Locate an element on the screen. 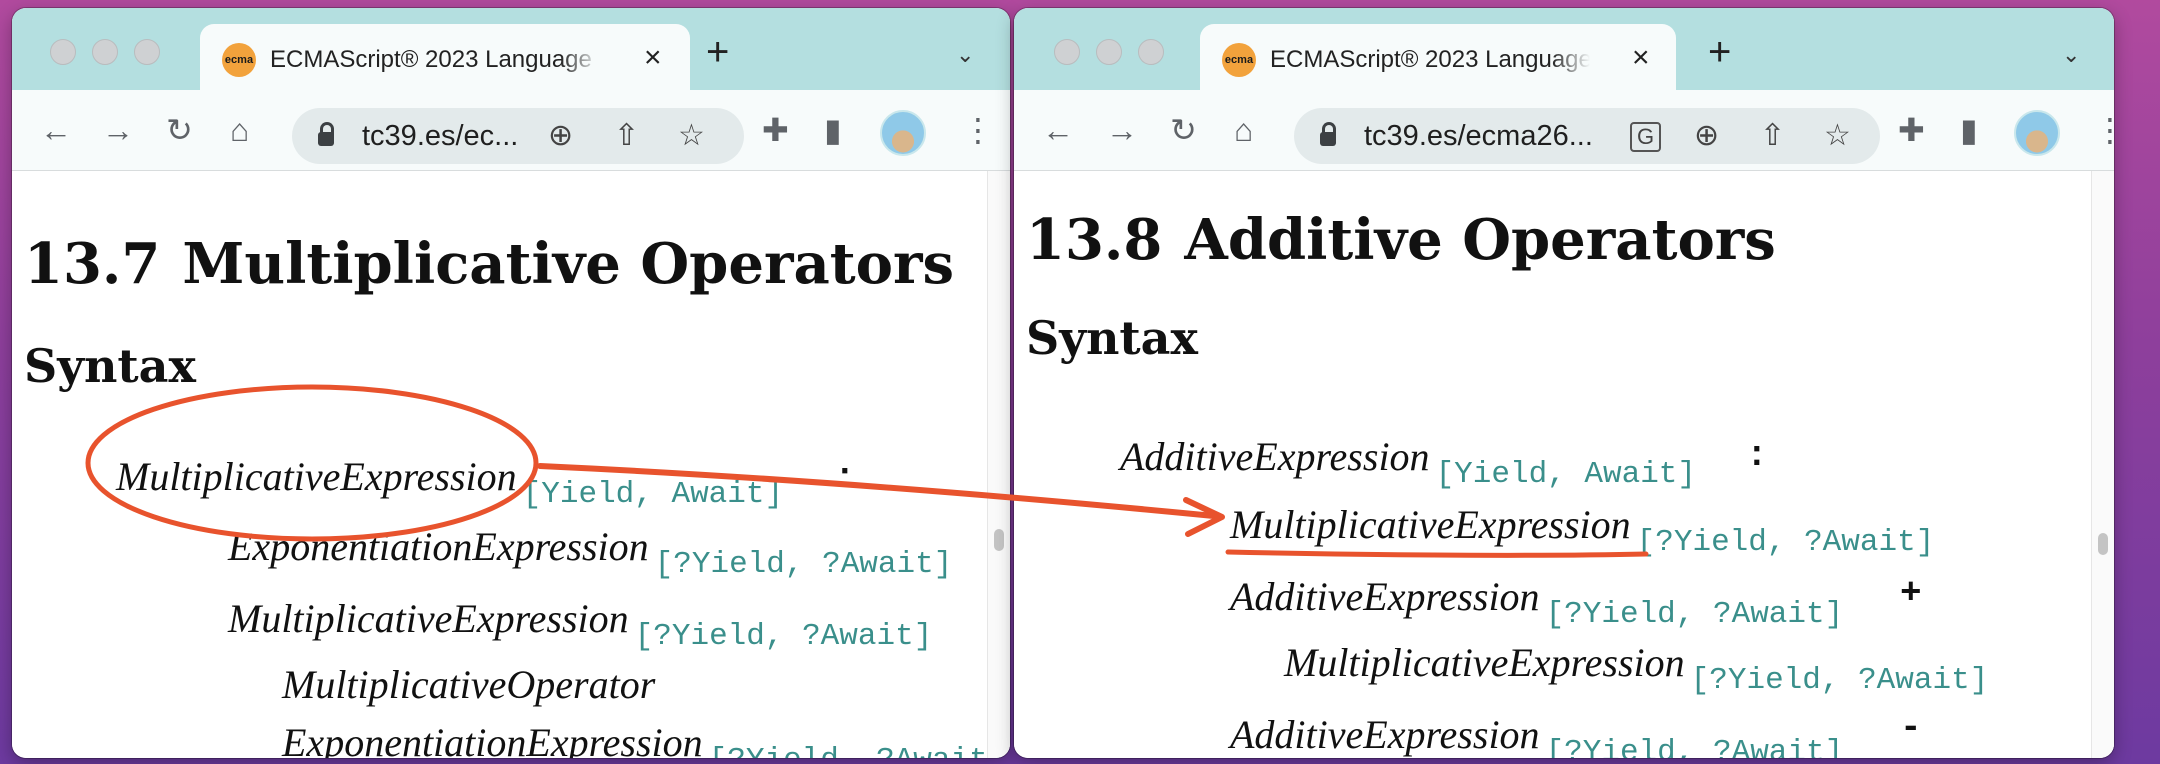 The width and height of the screenshot is (2160, 764). grammar-rhs-line: ExponentiationExpression [?Yield, ?Await] is located at coordinates (644, 738).